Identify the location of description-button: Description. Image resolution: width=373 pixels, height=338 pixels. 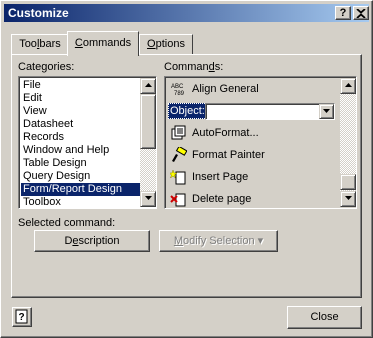
(92, 241).